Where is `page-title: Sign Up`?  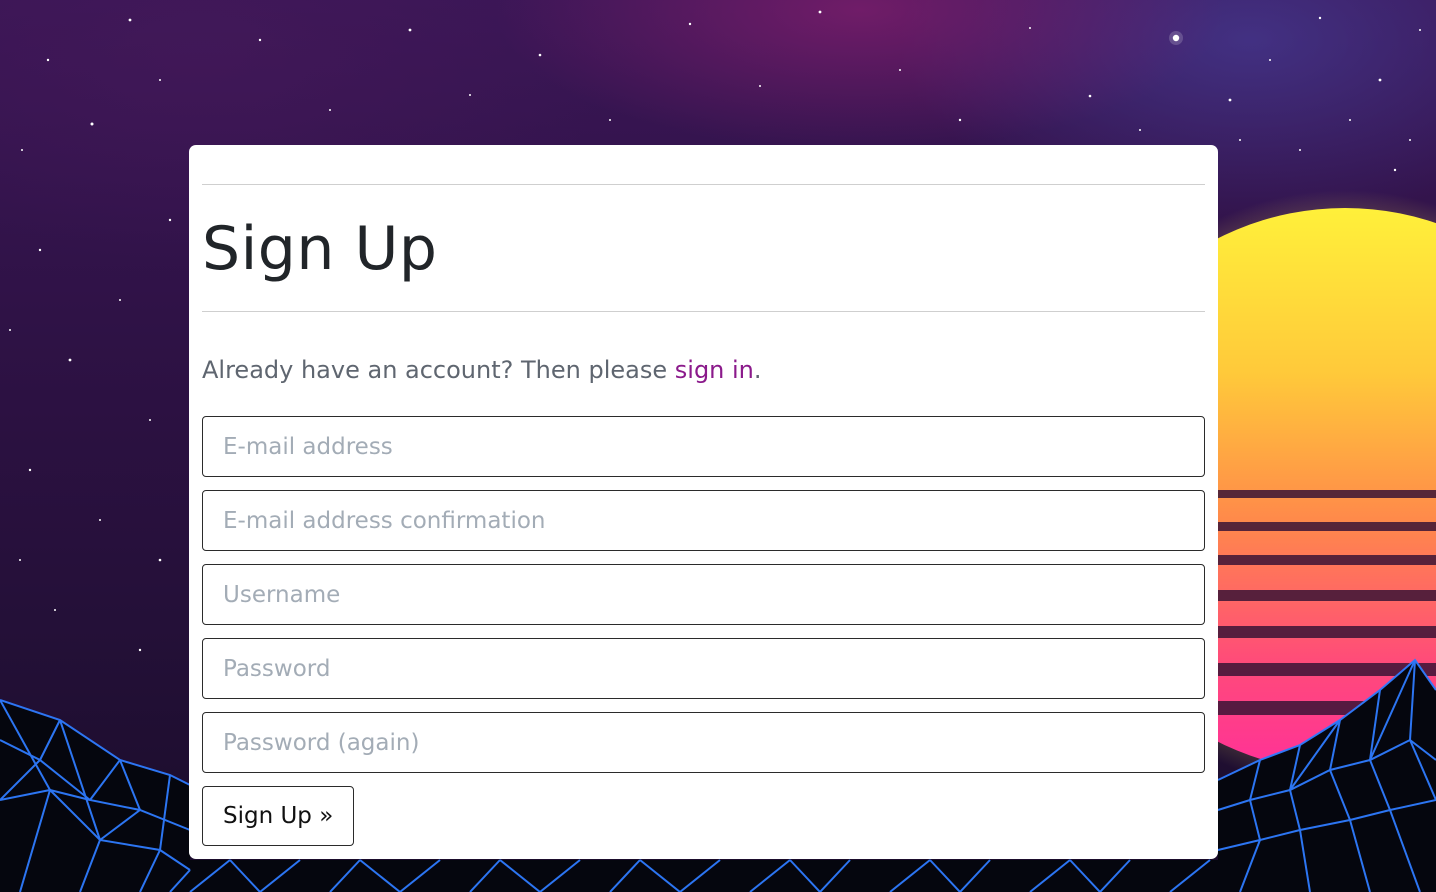 page-title: Sign Up is located at coordinates (320, 249).